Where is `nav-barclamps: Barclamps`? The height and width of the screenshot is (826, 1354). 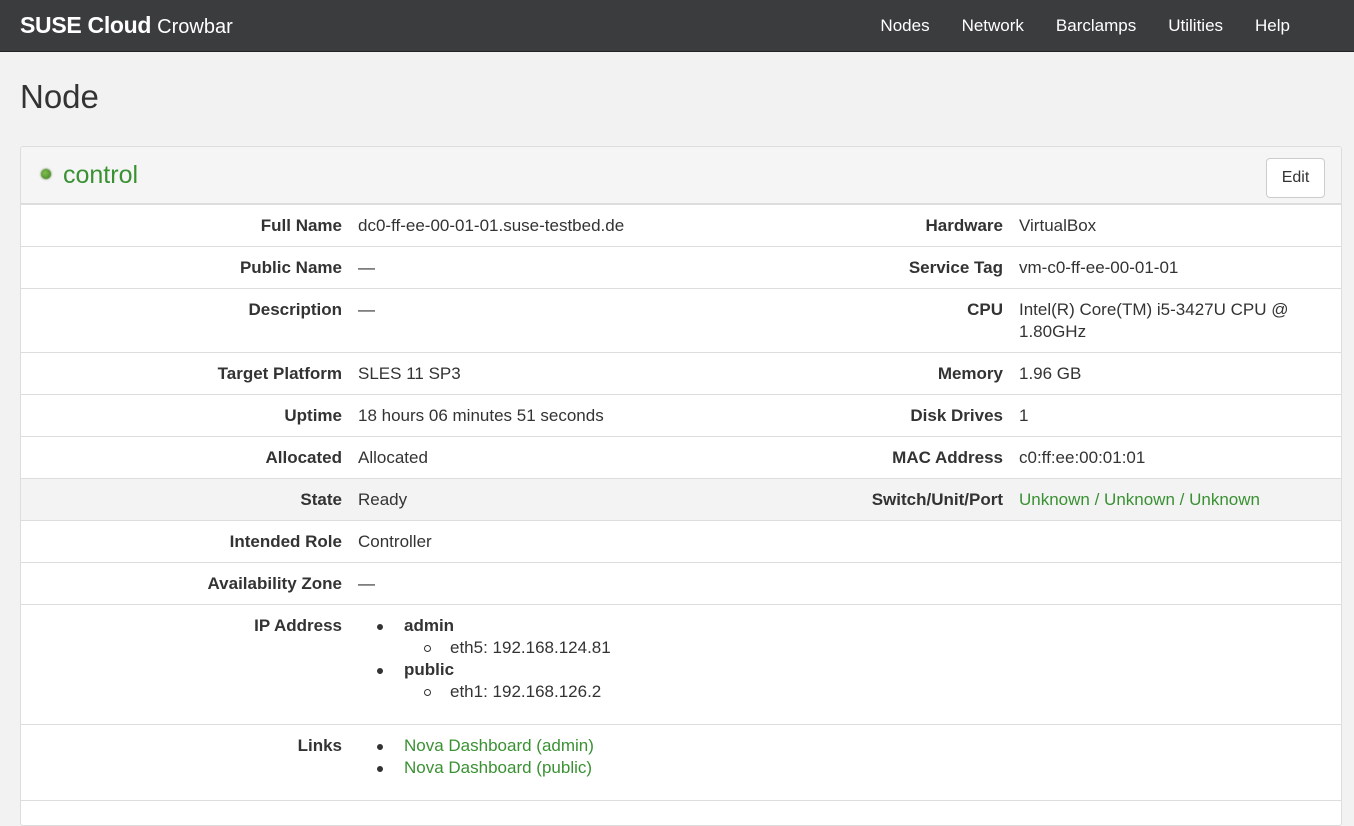 nav-barclamps: Barclamps is located at coordinates (1096, 26).